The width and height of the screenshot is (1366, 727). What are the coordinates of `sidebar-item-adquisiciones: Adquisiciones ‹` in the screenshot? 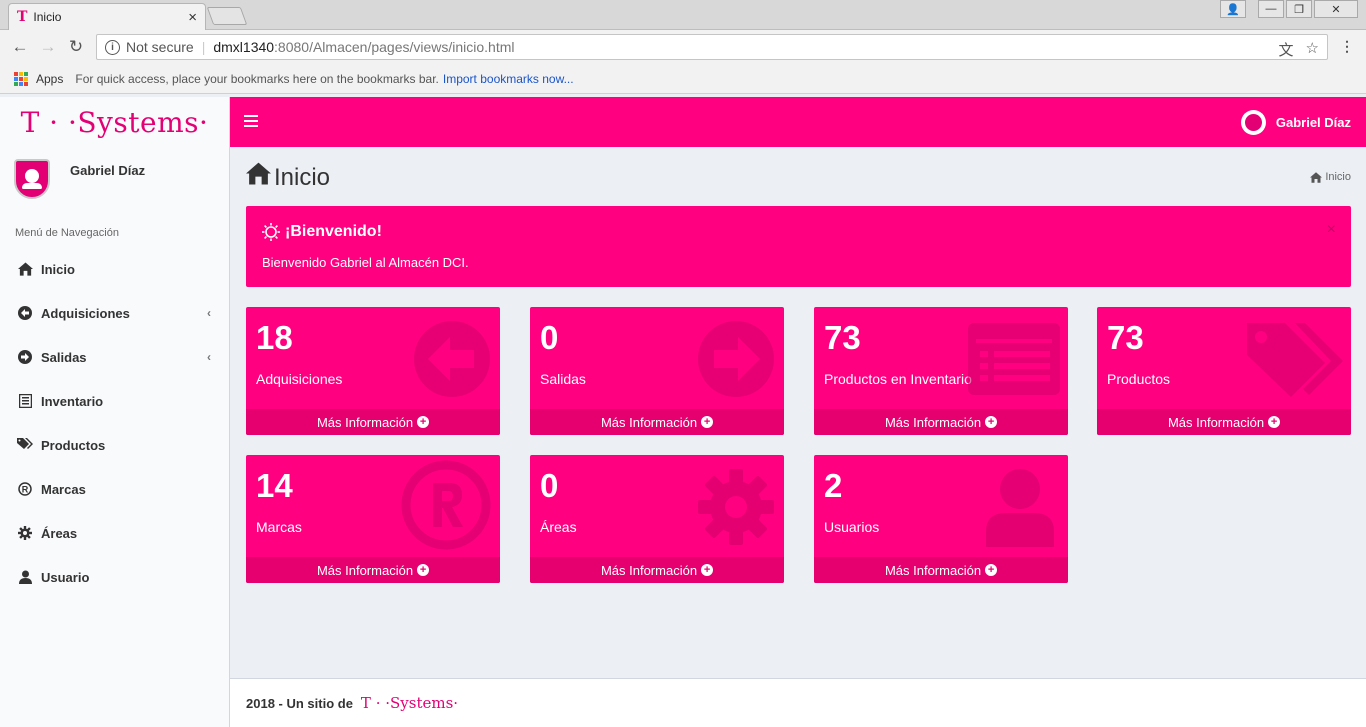 It's located at (114, 313).